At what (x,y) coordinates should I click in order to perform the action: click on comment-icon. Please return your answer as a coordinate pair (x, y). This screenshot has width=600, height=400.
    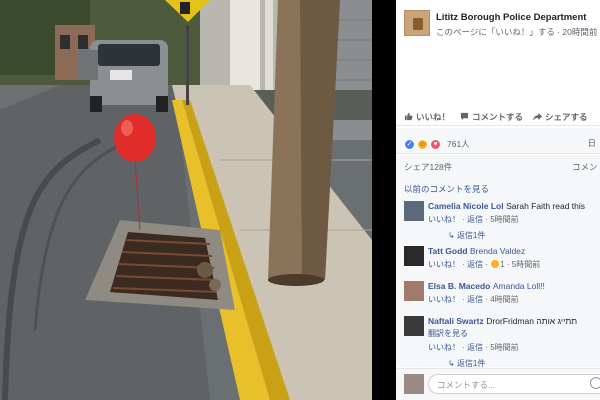
    Looking at the image, I should click on (464, 116).